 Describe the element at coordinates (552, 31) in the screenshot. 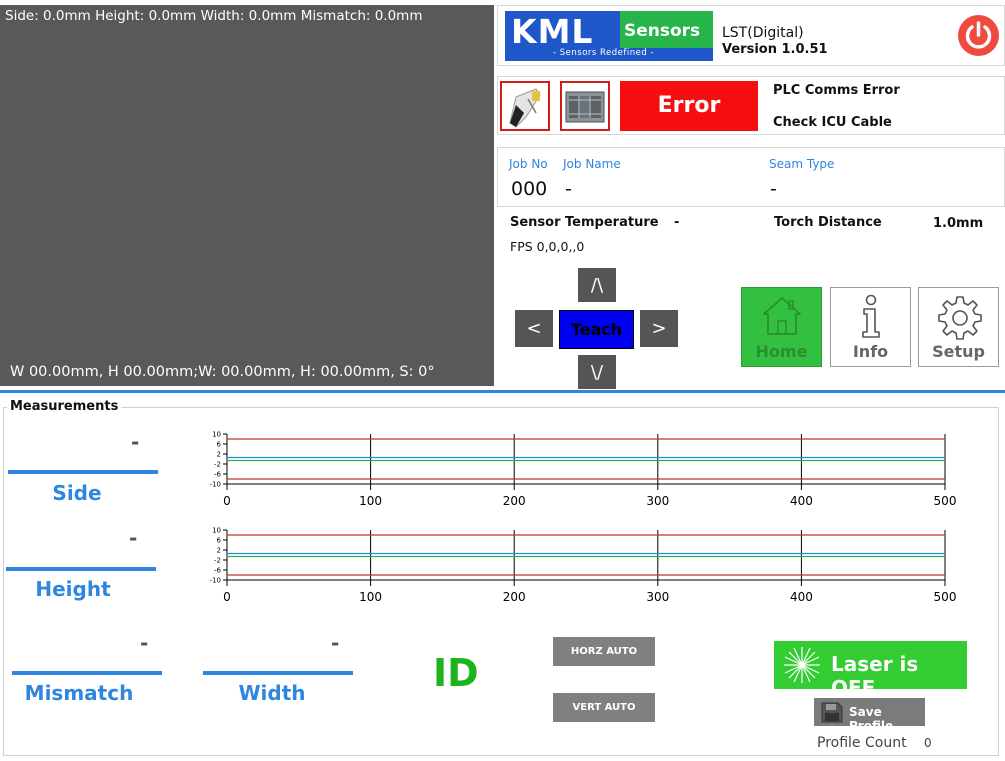

I see `logo-kml-text: KML` at that location.